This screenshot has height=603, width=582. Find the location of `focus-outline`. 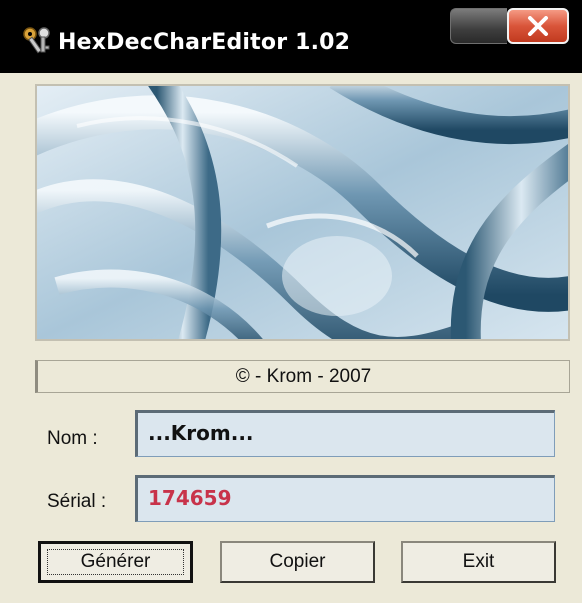

focus-outline is located at coordinates (115, 562).